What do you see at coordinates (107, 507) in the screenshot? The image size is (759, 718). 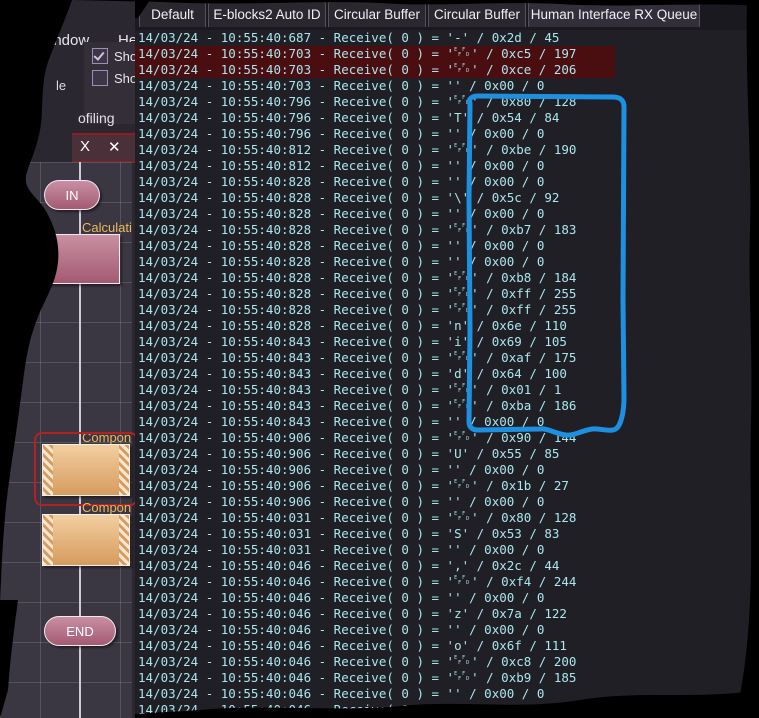 I see `flow-caption-component-2: Compon` at bounding box center [107, 507].